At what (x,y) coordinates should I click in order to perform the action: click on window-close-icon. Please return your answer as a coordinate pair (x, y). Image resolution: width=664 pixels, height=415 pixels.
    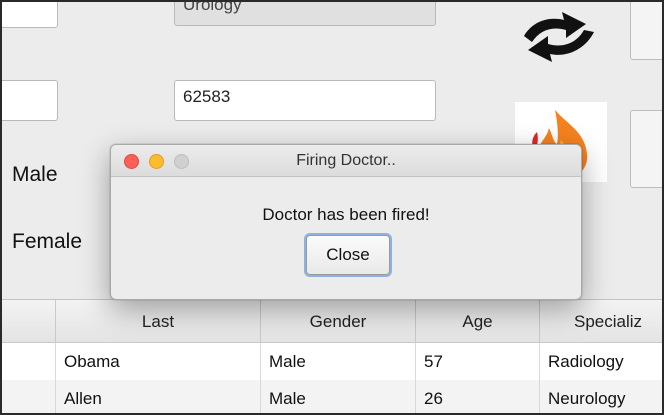
    Looking at the image, I should click on (131, 161).